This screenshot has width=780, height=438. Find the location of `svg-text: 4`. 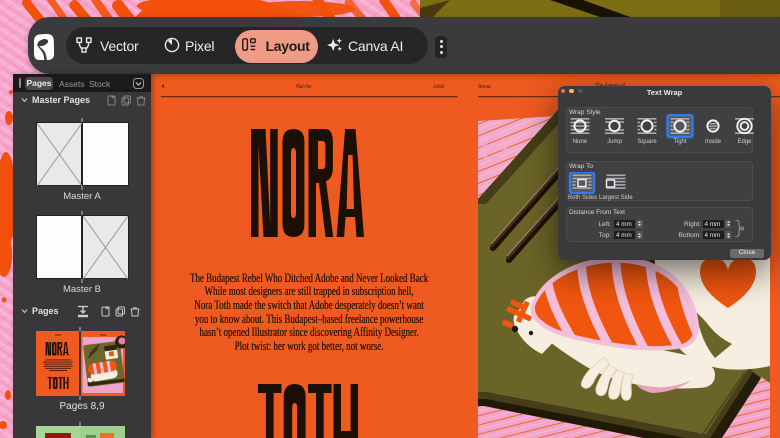

svg-text: 4 is located at coordinates (163, 86).